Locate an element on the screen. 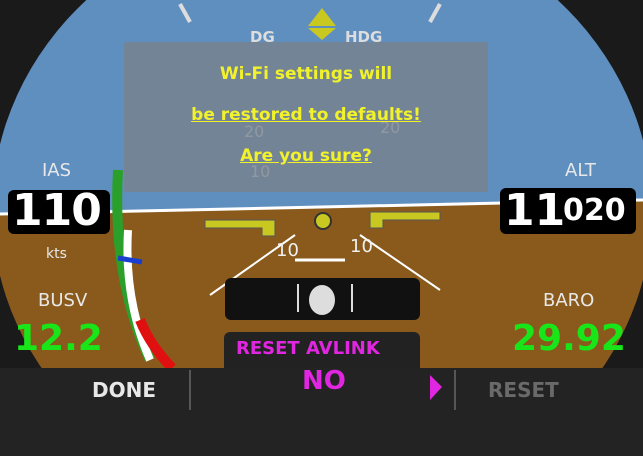 This screenshot has width=643, height=456. menu-selection-value: NO is located at coordinates (324, 381).